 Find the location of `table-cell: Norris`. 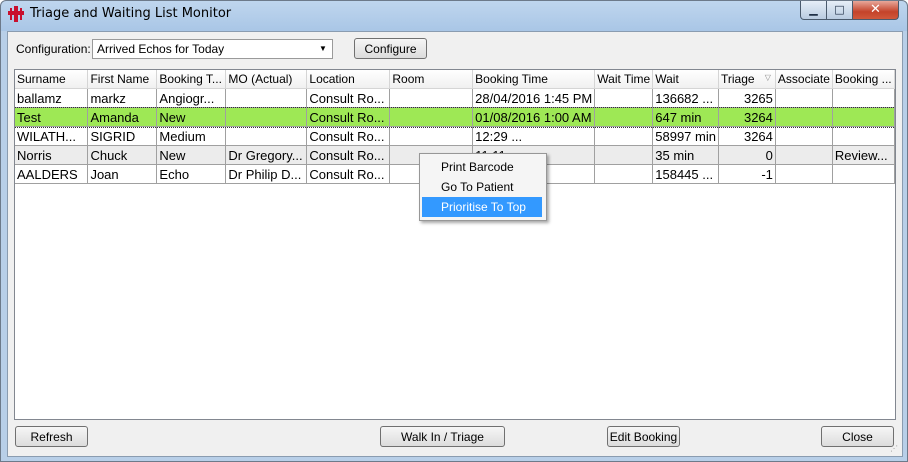

table-cell: Norris is located at coordinates (52, 155).